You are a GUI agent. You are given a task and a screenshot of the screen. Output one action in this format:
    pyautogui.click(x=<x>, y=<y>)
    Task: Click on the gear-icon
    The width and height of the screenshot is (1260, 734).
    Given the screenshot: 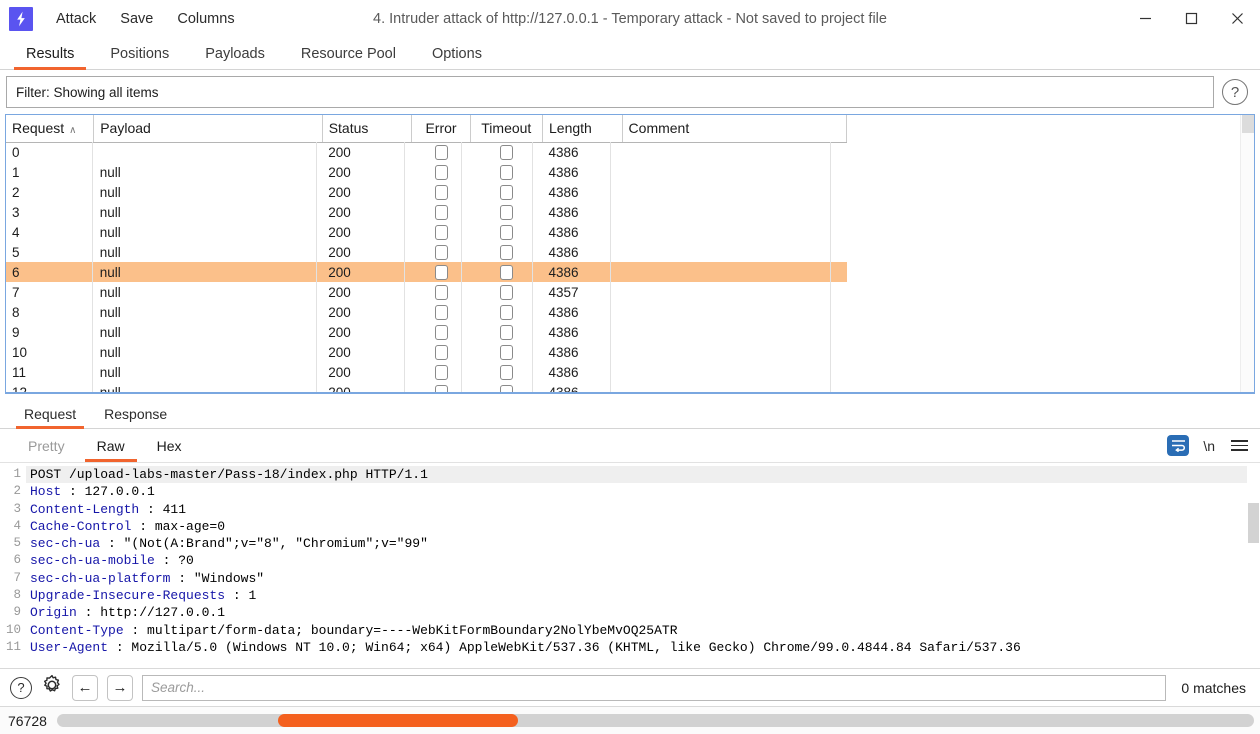 What is the action you would take?
    pyautogui.click(x=52, y=687)
    